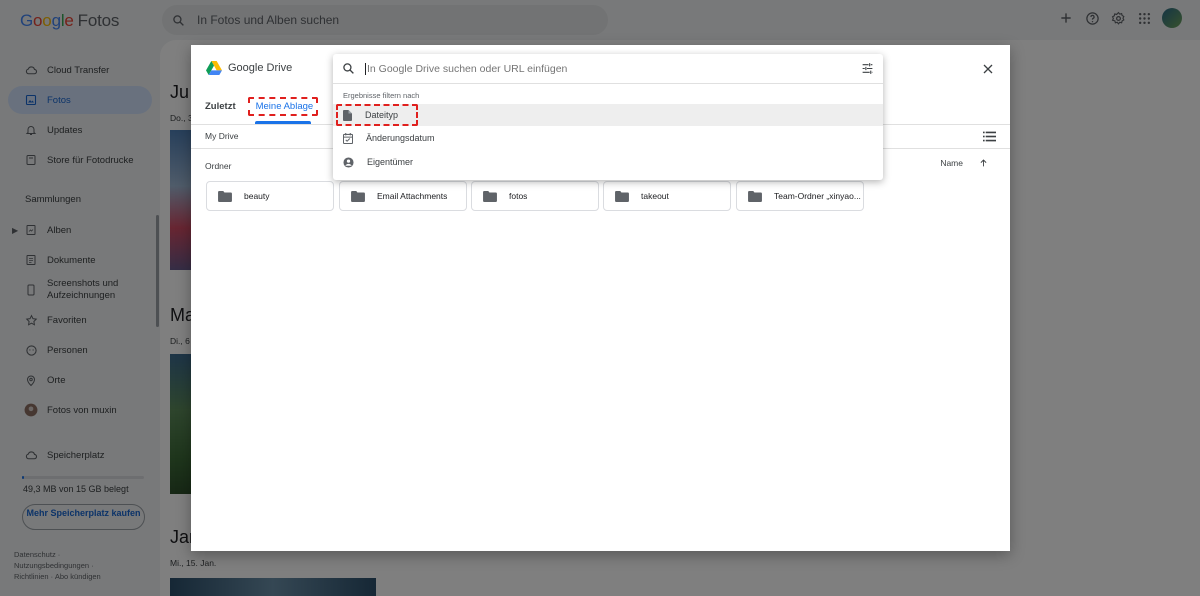 Image resolution: width=1200 pixels, height=596 pixels. What do you see at coordinates (667, 196) in the screenshot?
I see `folder-item: takeout` at bounding box center [667, 196].